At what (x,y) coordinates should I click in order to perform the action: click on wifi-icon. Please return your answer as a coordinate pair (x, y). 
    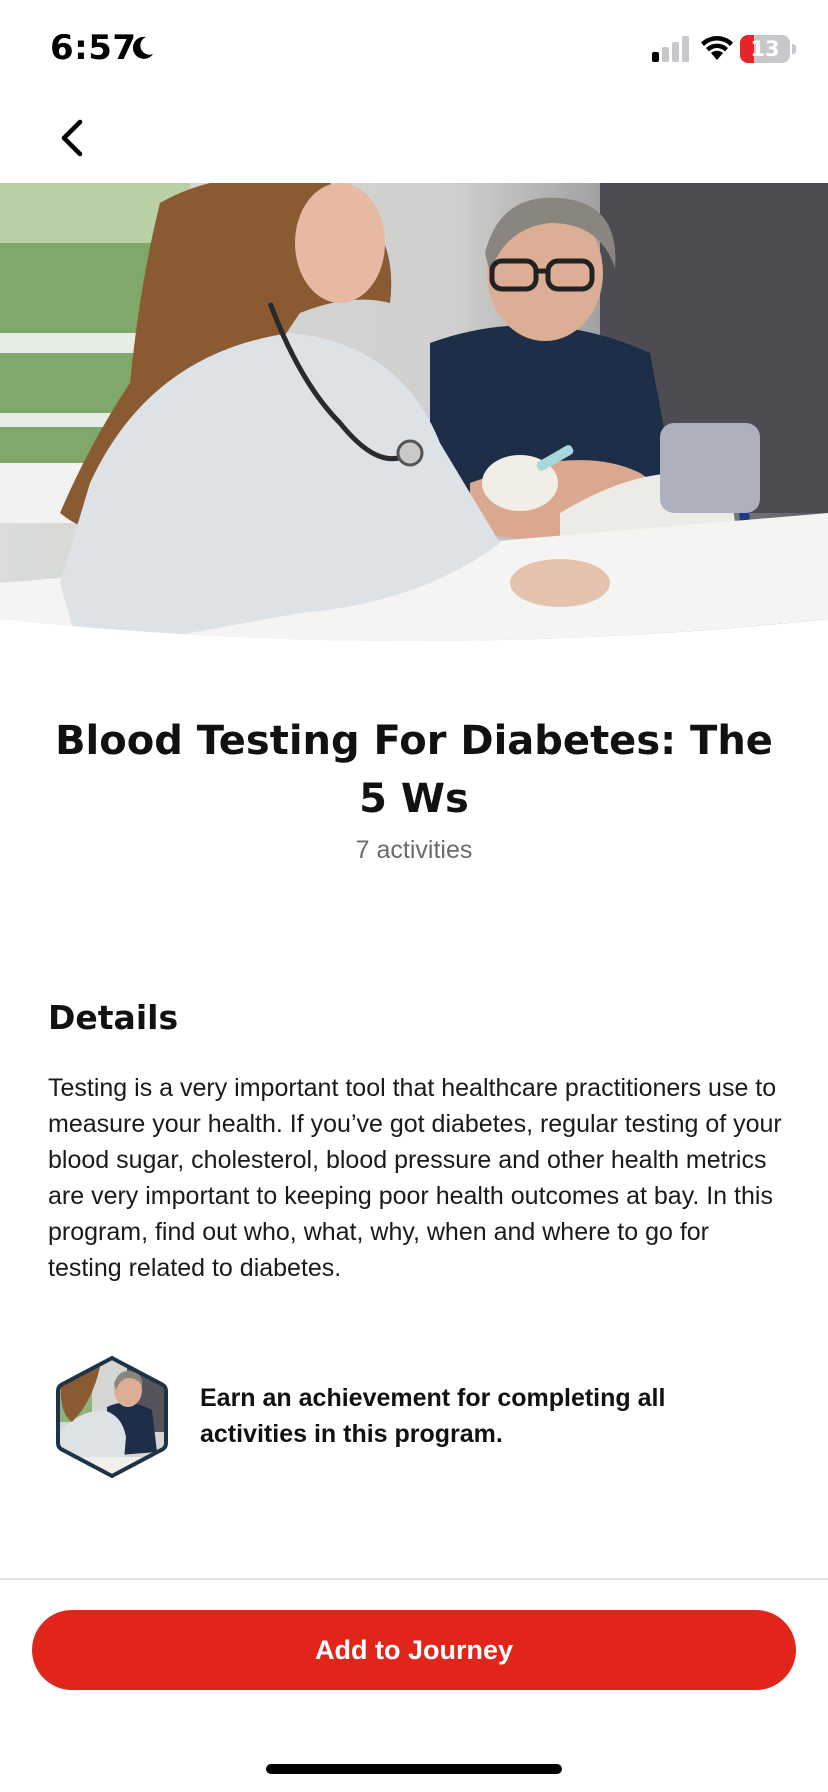
    Looking at the image, I should click on (717, 48).